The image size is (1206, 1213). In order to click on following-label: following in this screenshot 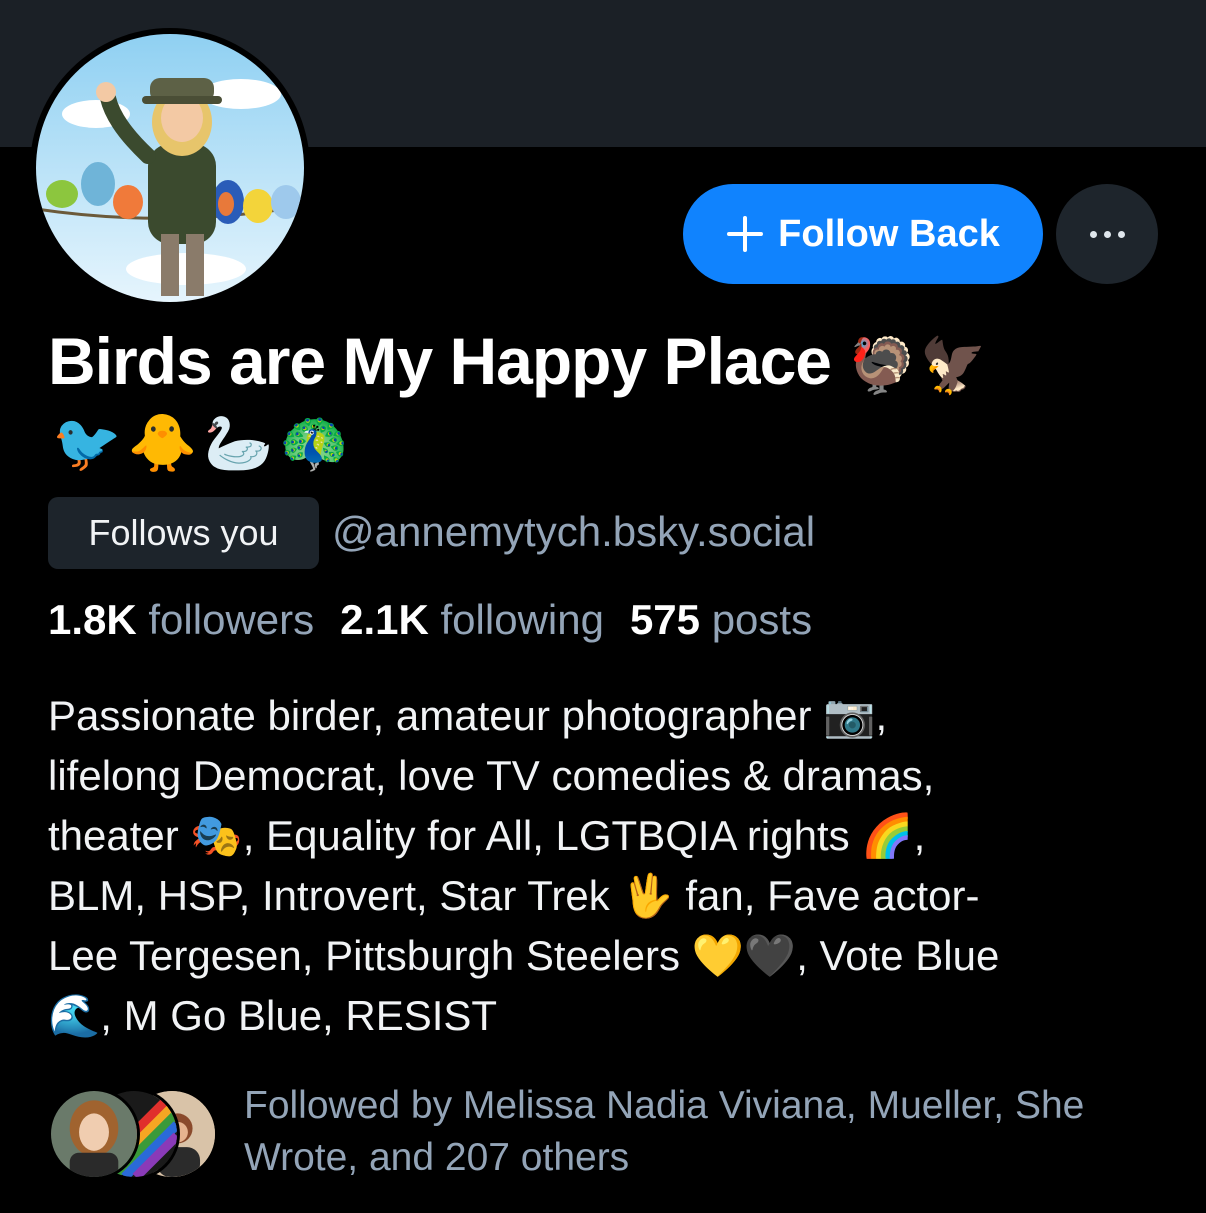, I will do `click(522, 619)`.